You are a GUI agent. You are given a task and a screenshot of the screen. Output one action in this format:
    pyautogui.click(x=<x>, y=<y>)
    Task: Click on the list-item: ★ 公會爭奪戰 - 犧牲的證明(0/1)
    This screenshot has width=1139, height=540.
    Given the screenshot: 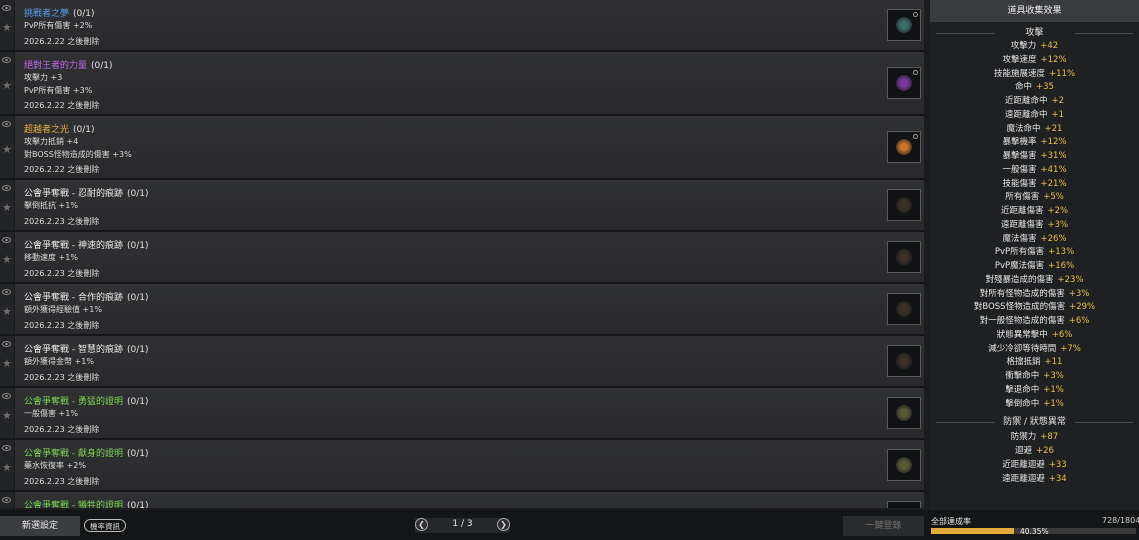 What is the action you would take?
    pyautogui.click(x=462, y=500)
    